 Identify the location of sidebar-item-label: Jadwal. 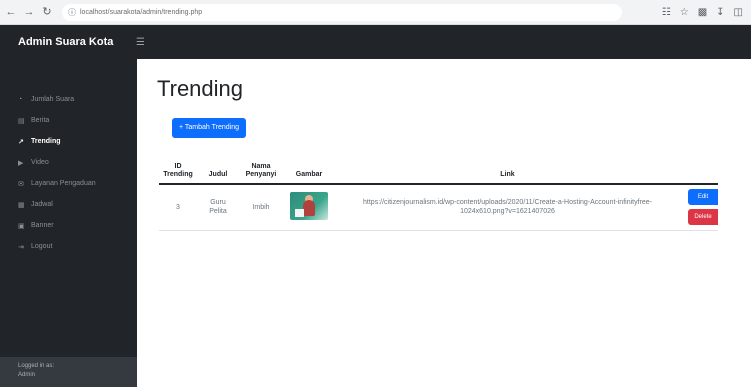
(42, 204).